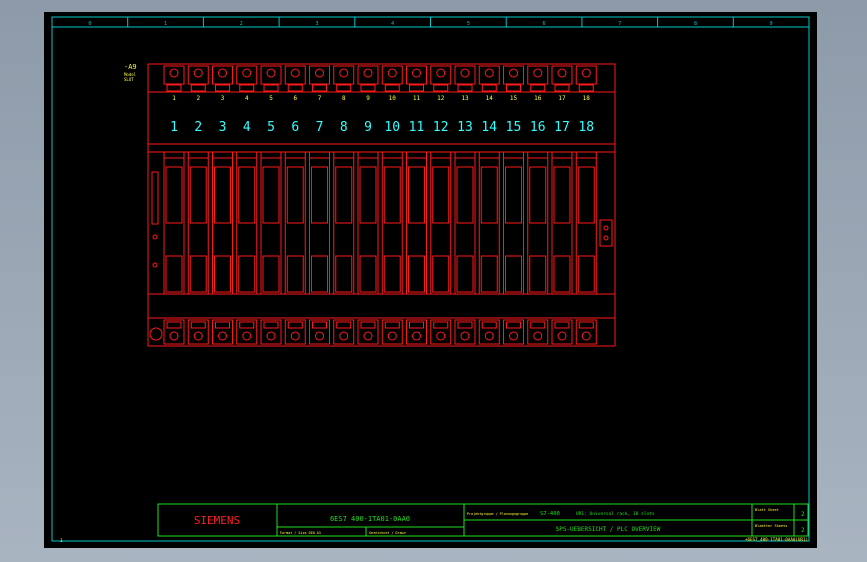 The width and height of the screenshot is (867, 562). What do you see at coordinates (368, 98) in the screenshot?
I see `slot-label-9: 9` at bounding box center [368, 98].